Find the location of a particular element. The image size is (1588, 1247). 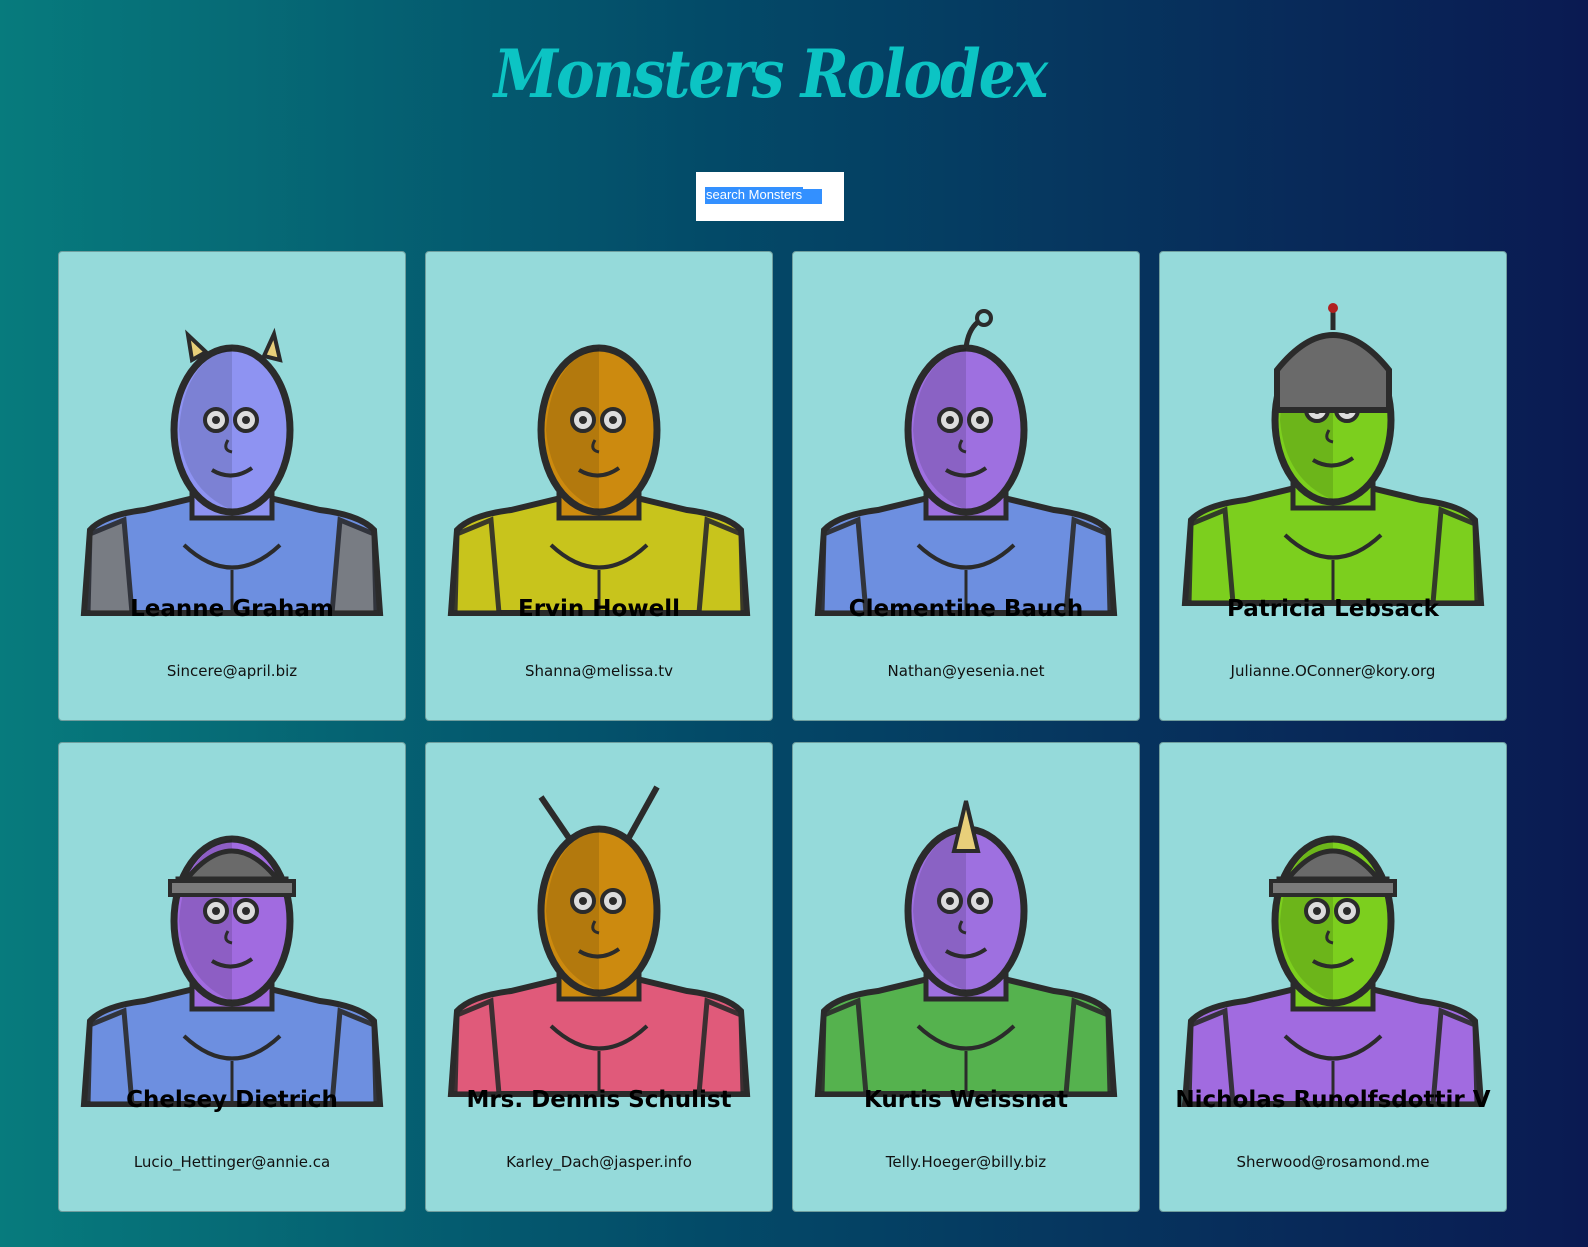

monster-card: Ervin Howell Shanna@melissa.tv is located at coordinates (599, 486).